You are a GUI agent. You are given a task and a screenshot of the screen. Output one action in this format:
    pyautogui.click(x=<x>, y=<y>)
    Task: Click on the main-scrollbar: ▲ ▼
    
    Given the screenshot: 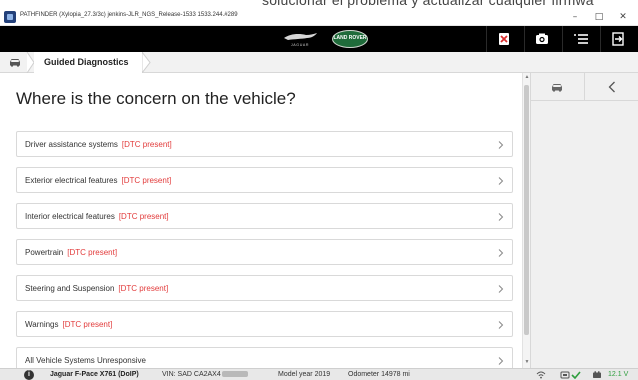 What is the action you would take?
    pyautogui.click(x=526, y=220)
    